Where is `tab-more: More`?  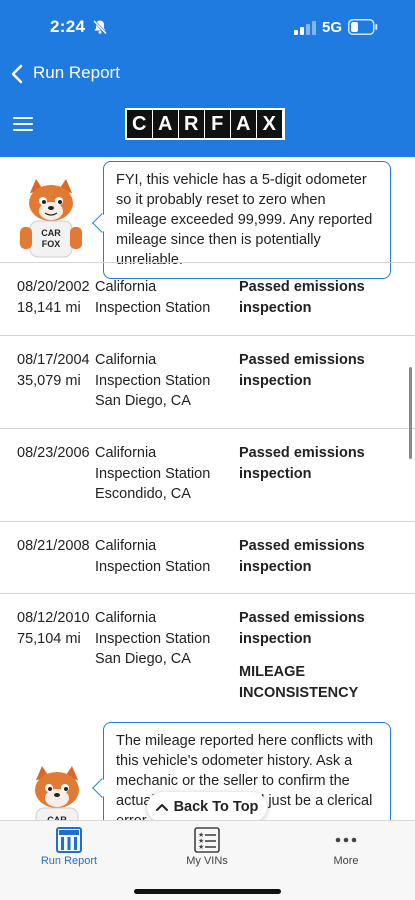 tab-more: More is located at coordinates (346, 851).